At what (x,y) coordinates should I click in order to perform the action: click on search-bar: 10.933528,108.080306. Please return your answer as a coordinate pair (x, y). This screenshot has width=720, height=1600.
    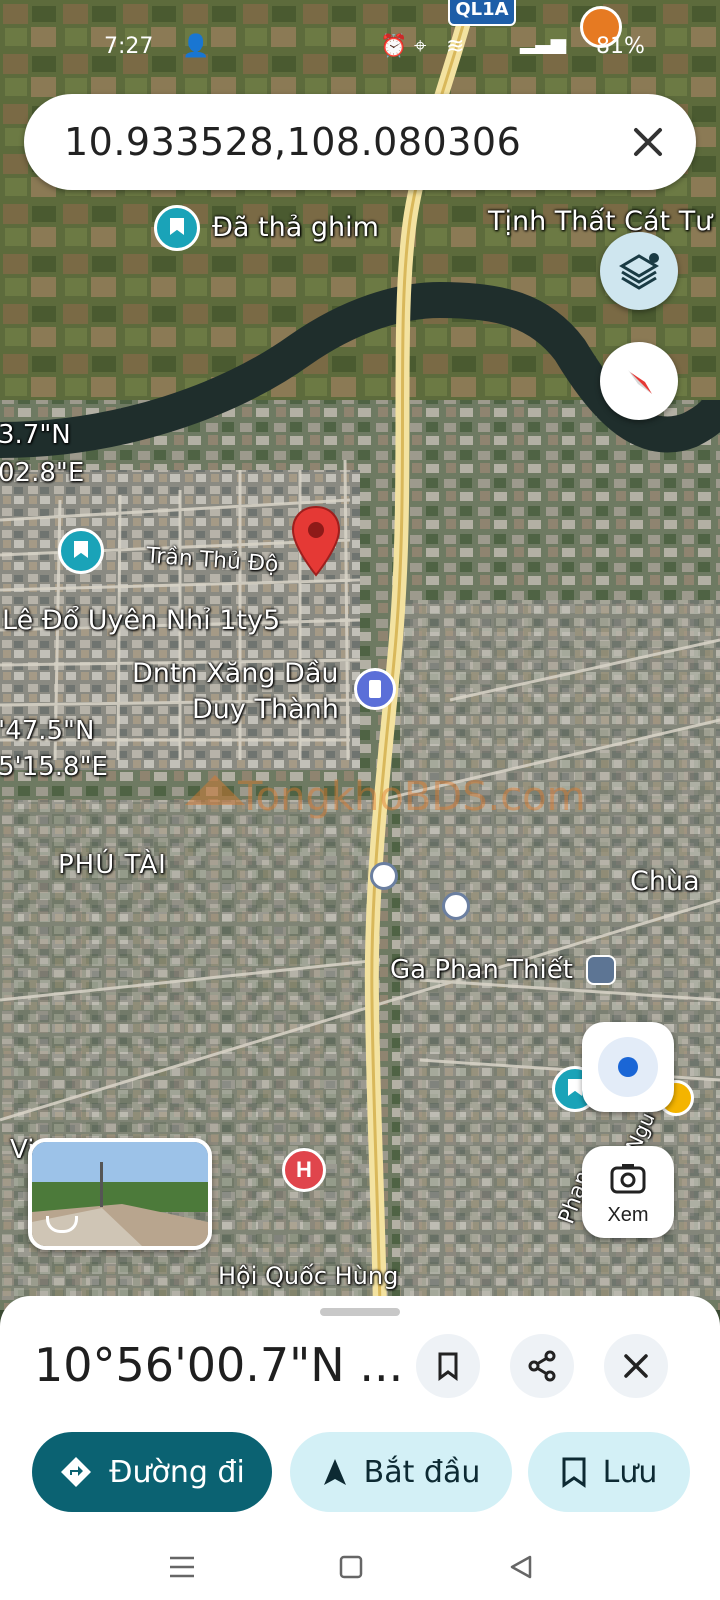
    Looking at the image, I should click on (360, 142).